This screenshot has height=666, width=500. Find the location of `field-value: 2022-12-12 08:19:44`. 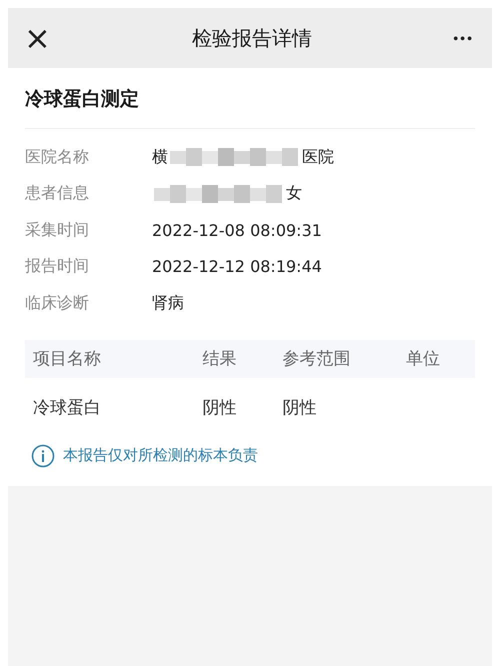

field-value: 2022-12-12 08:19:44 is located at coordinates (237, 266).